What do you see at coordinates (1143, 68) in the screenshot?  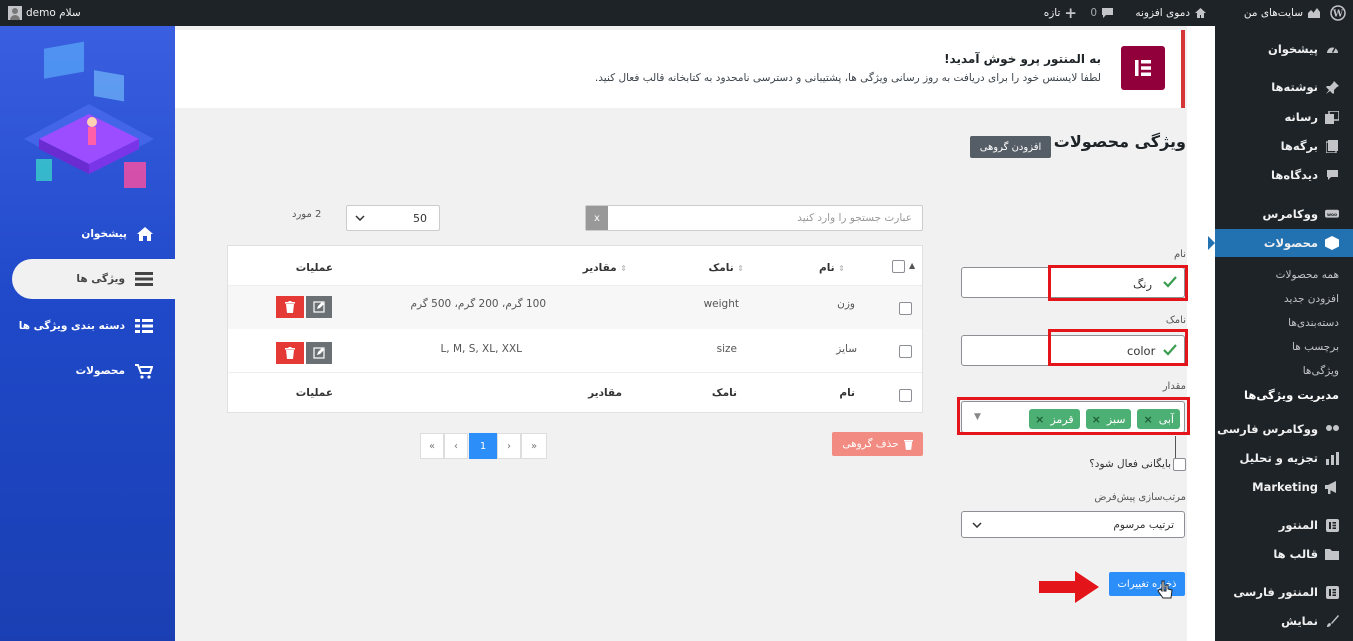 I see `elementor-logo-icon` at bounding box center [1143, 68].